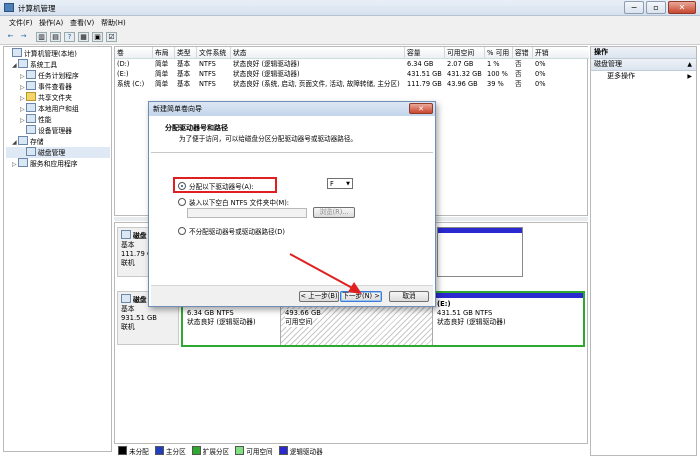 The height and width of the screenshot is (471, 700). What do you see at coordinates (210, 313) in the screenshot?
I see `partition-d-size: 6.34 GB NTFS` at bounding box center [210, 313].